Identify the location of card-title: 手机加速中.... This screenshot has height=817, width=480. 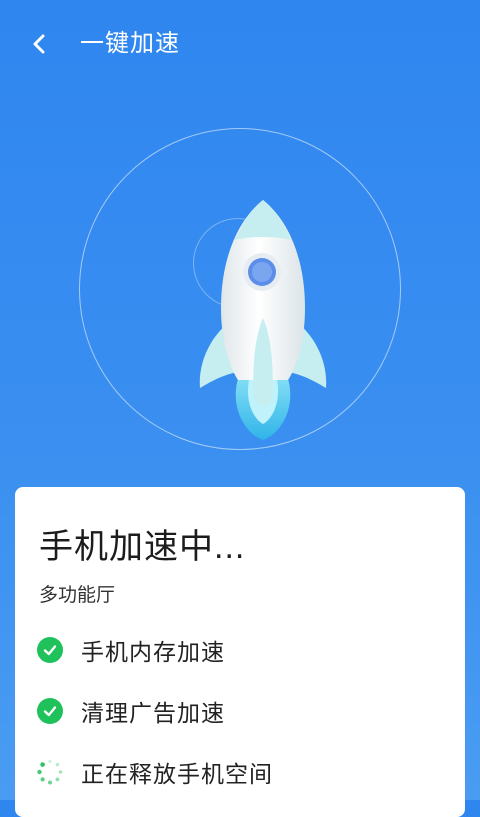
(142, 547).